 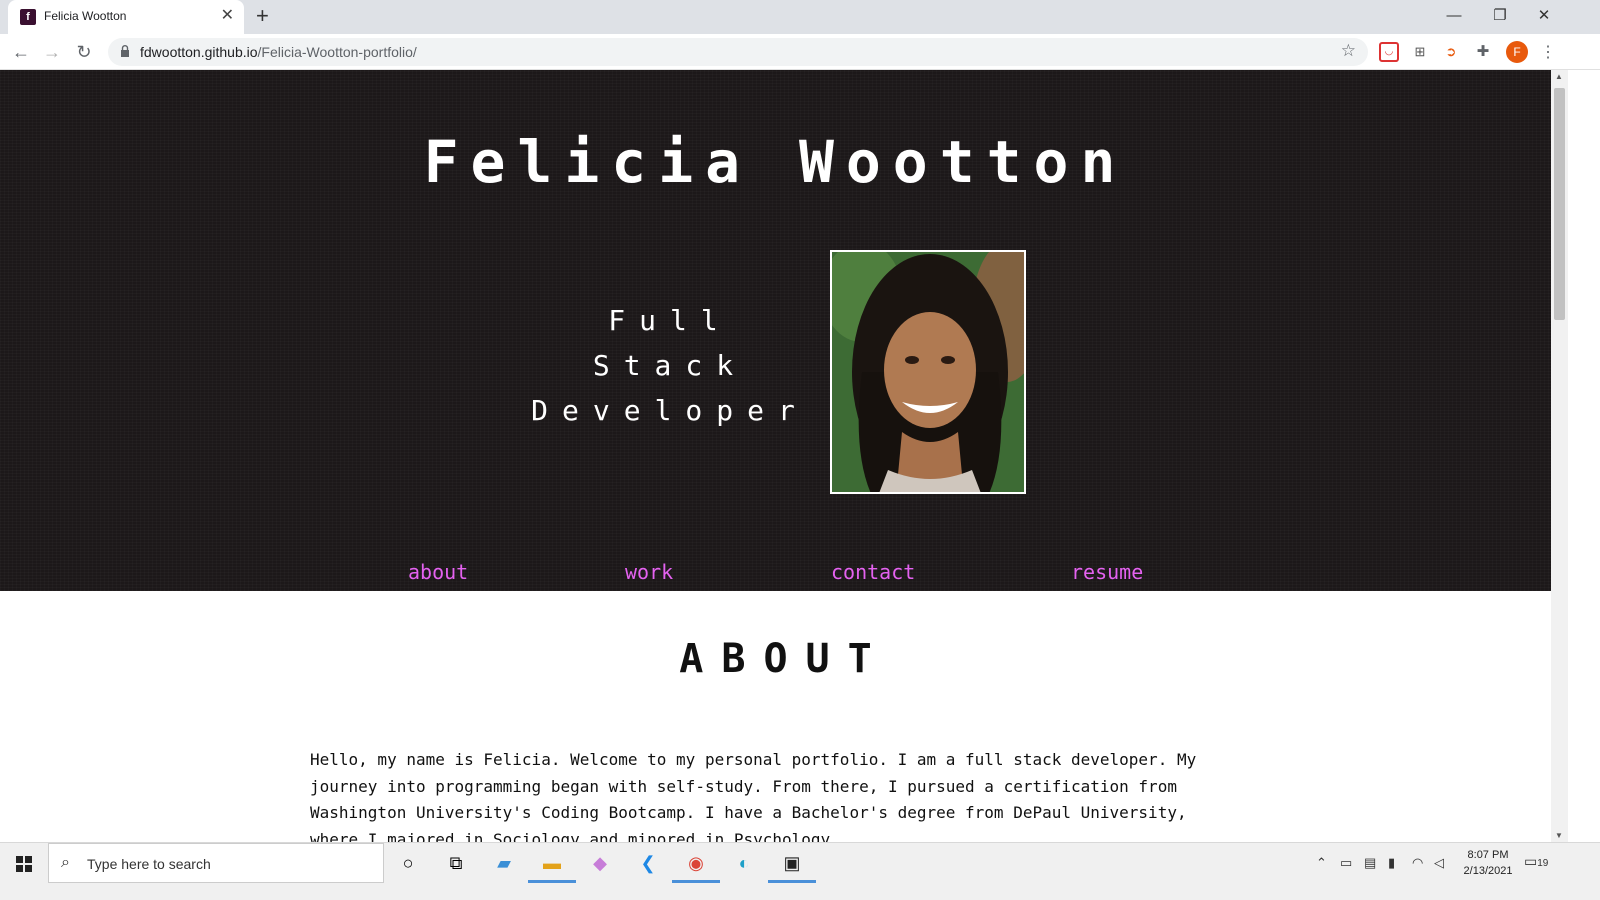 What do you see at coordinates (438, 572) in the screenshot?
I see `nav-link-about: about` at bounding box center [438, 572].